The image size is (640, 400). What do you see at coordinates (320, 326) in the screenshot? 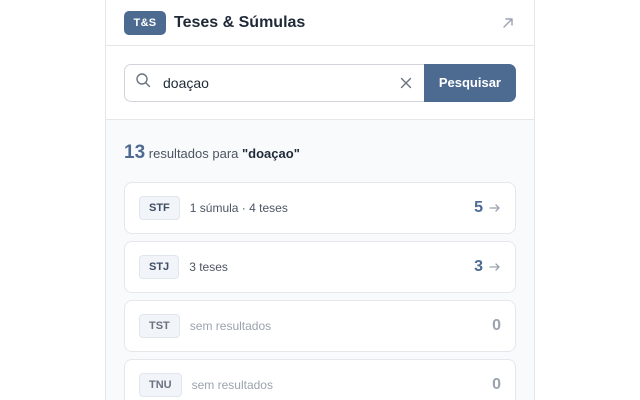
I see `result-card-tst: TST sem resultados 0` at bounding box center [320, 326].